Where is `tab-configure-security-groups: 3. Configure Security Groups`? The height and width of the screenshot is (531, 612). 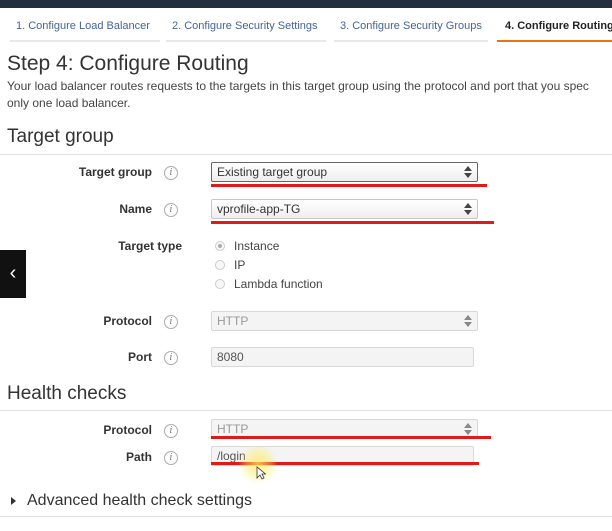 tab-configure-security-groups: 3. Configure Security Groups is located at coordinates (411, 26).